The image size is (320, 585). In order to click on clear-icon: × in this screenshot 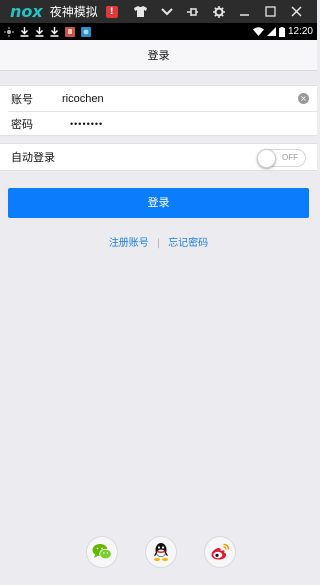, I will do `click(303, 98)`.